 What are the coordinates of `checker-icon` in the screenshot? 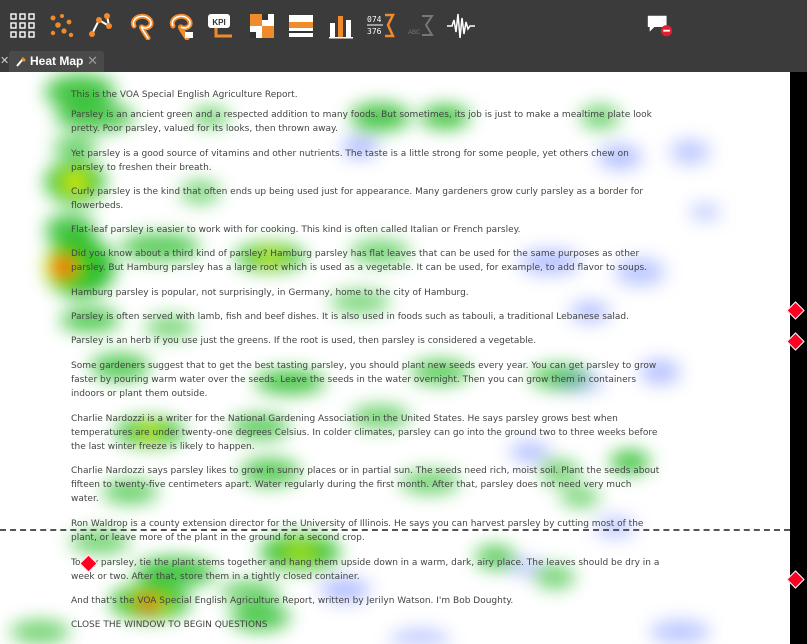 It's located at (262, 26).